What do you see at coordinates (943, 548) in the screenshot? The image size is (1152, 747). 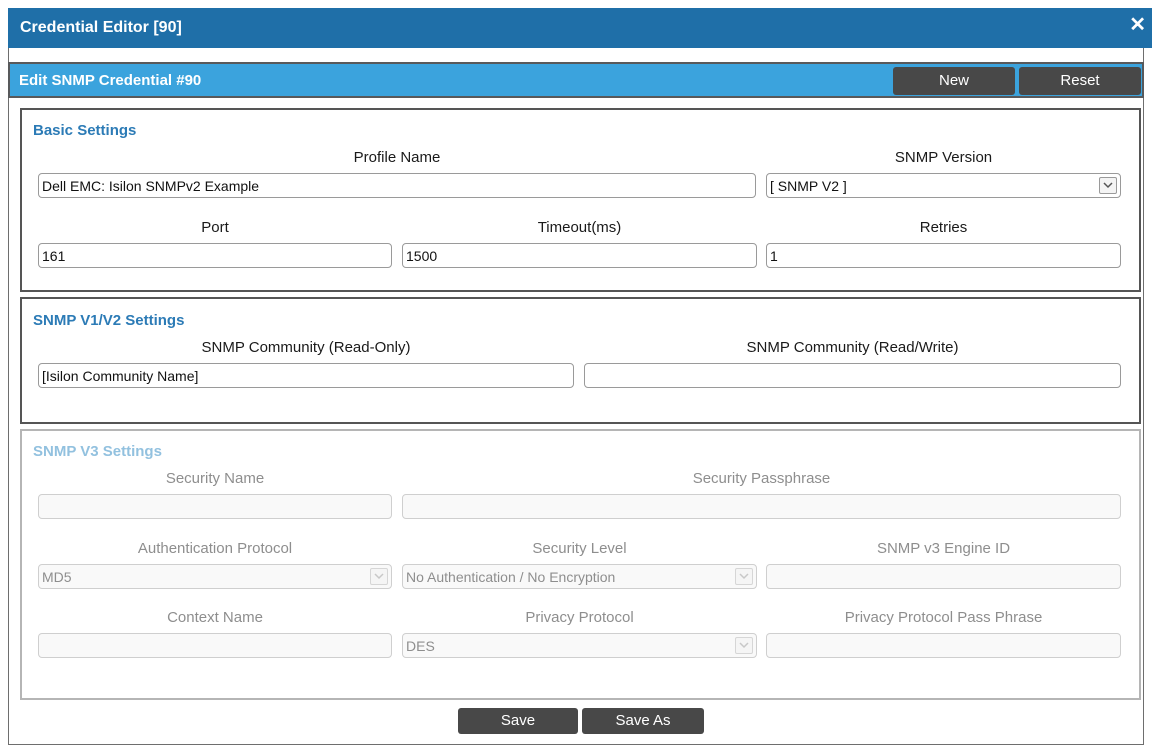 I see `engine-id-label: SNMP v3 Engine ID` at bounding box center [943, 548].